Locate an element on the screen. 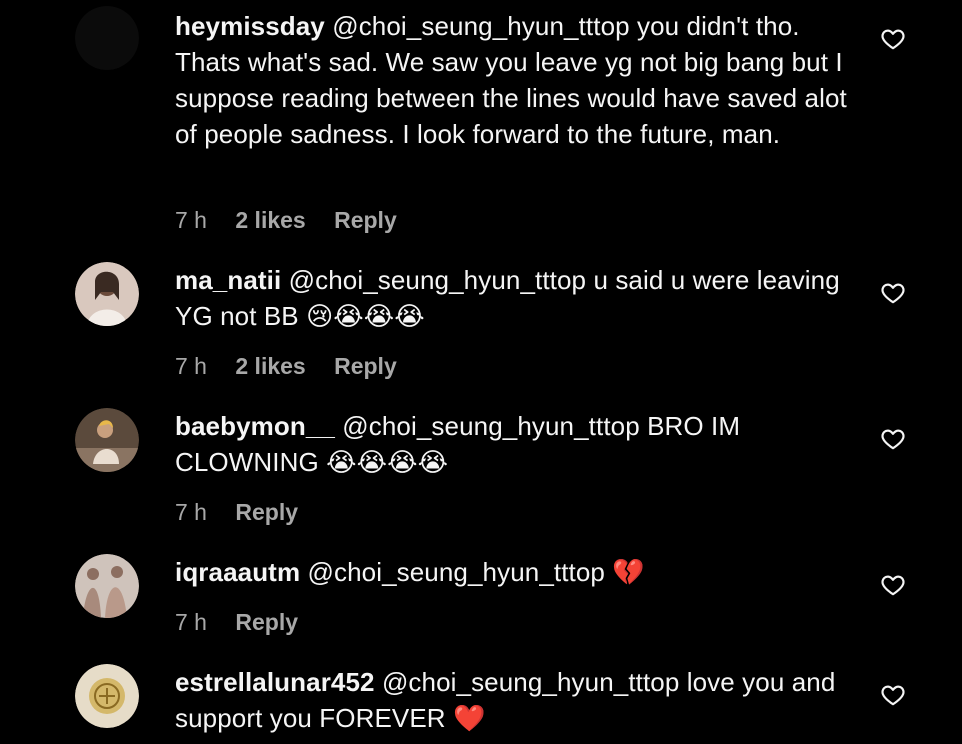  comment-username: iqraaautm is located at coordinates (237, 572).